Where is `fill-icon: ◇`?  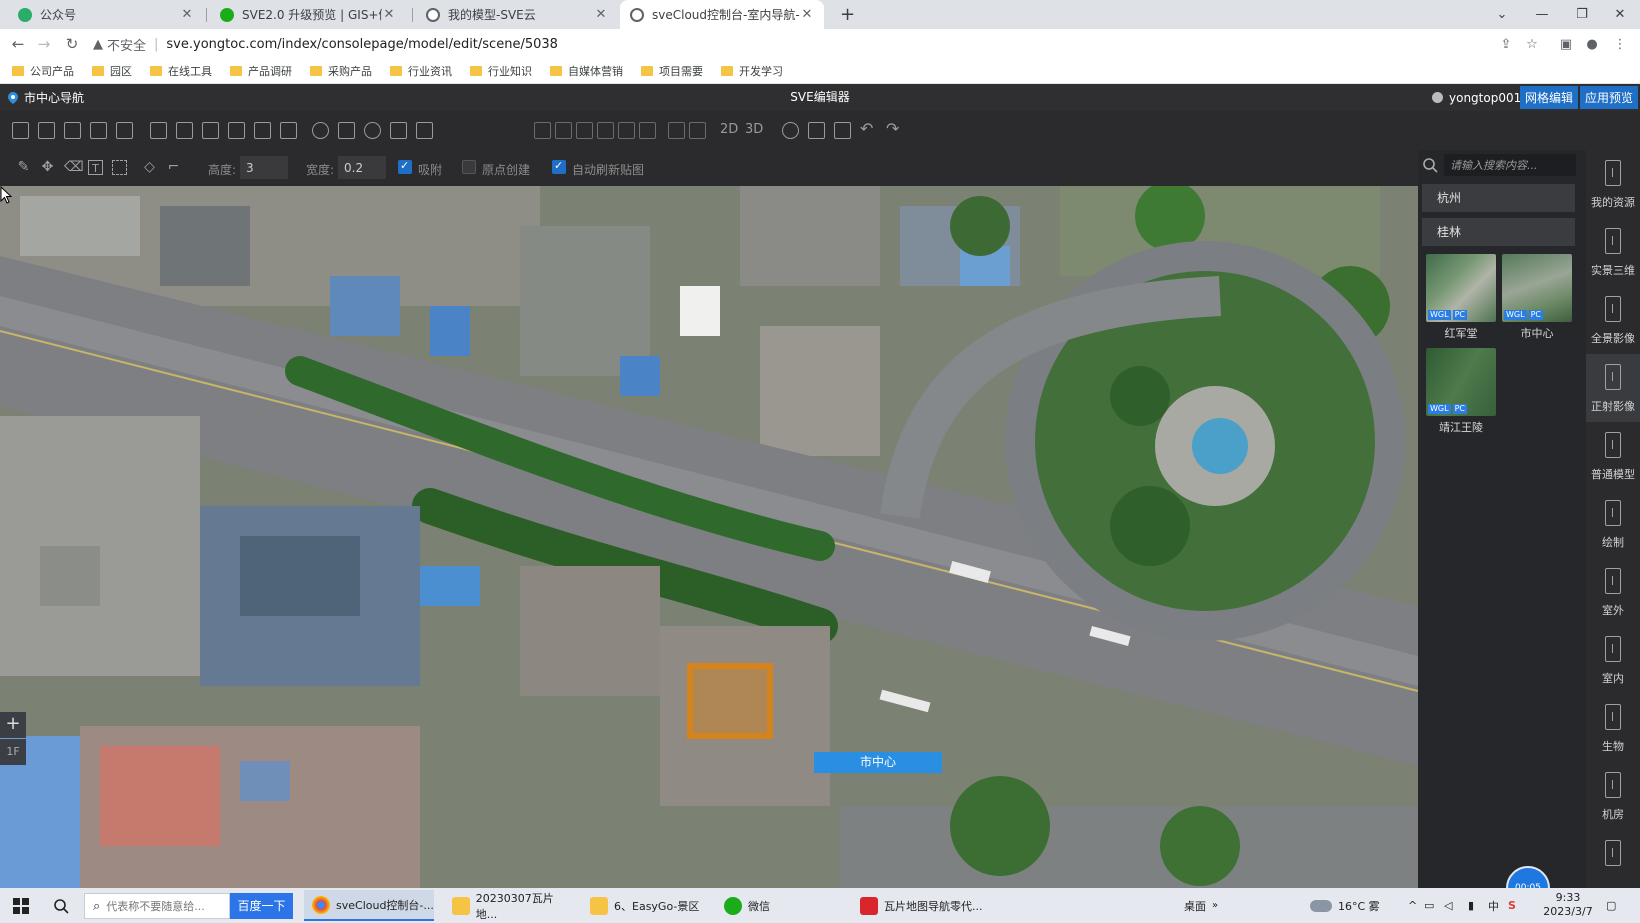 fill-icon: ◇ is located at coordinates (149, 167).